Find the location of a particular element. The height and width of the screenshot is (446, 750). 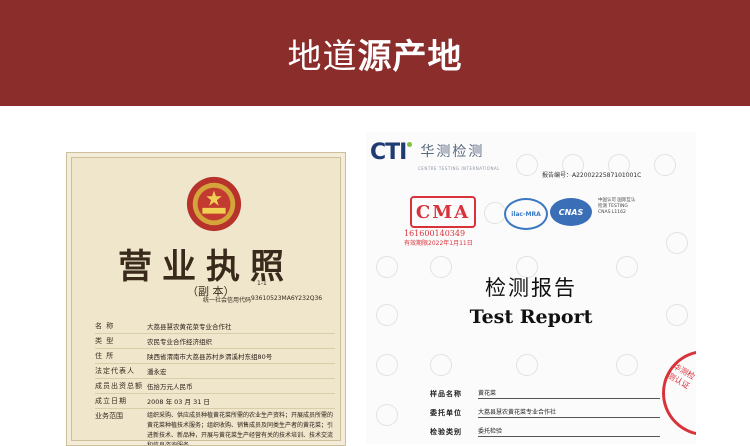

license-row-value: 2008 年 03 月 31 日 is located at coordinates (178, 402).